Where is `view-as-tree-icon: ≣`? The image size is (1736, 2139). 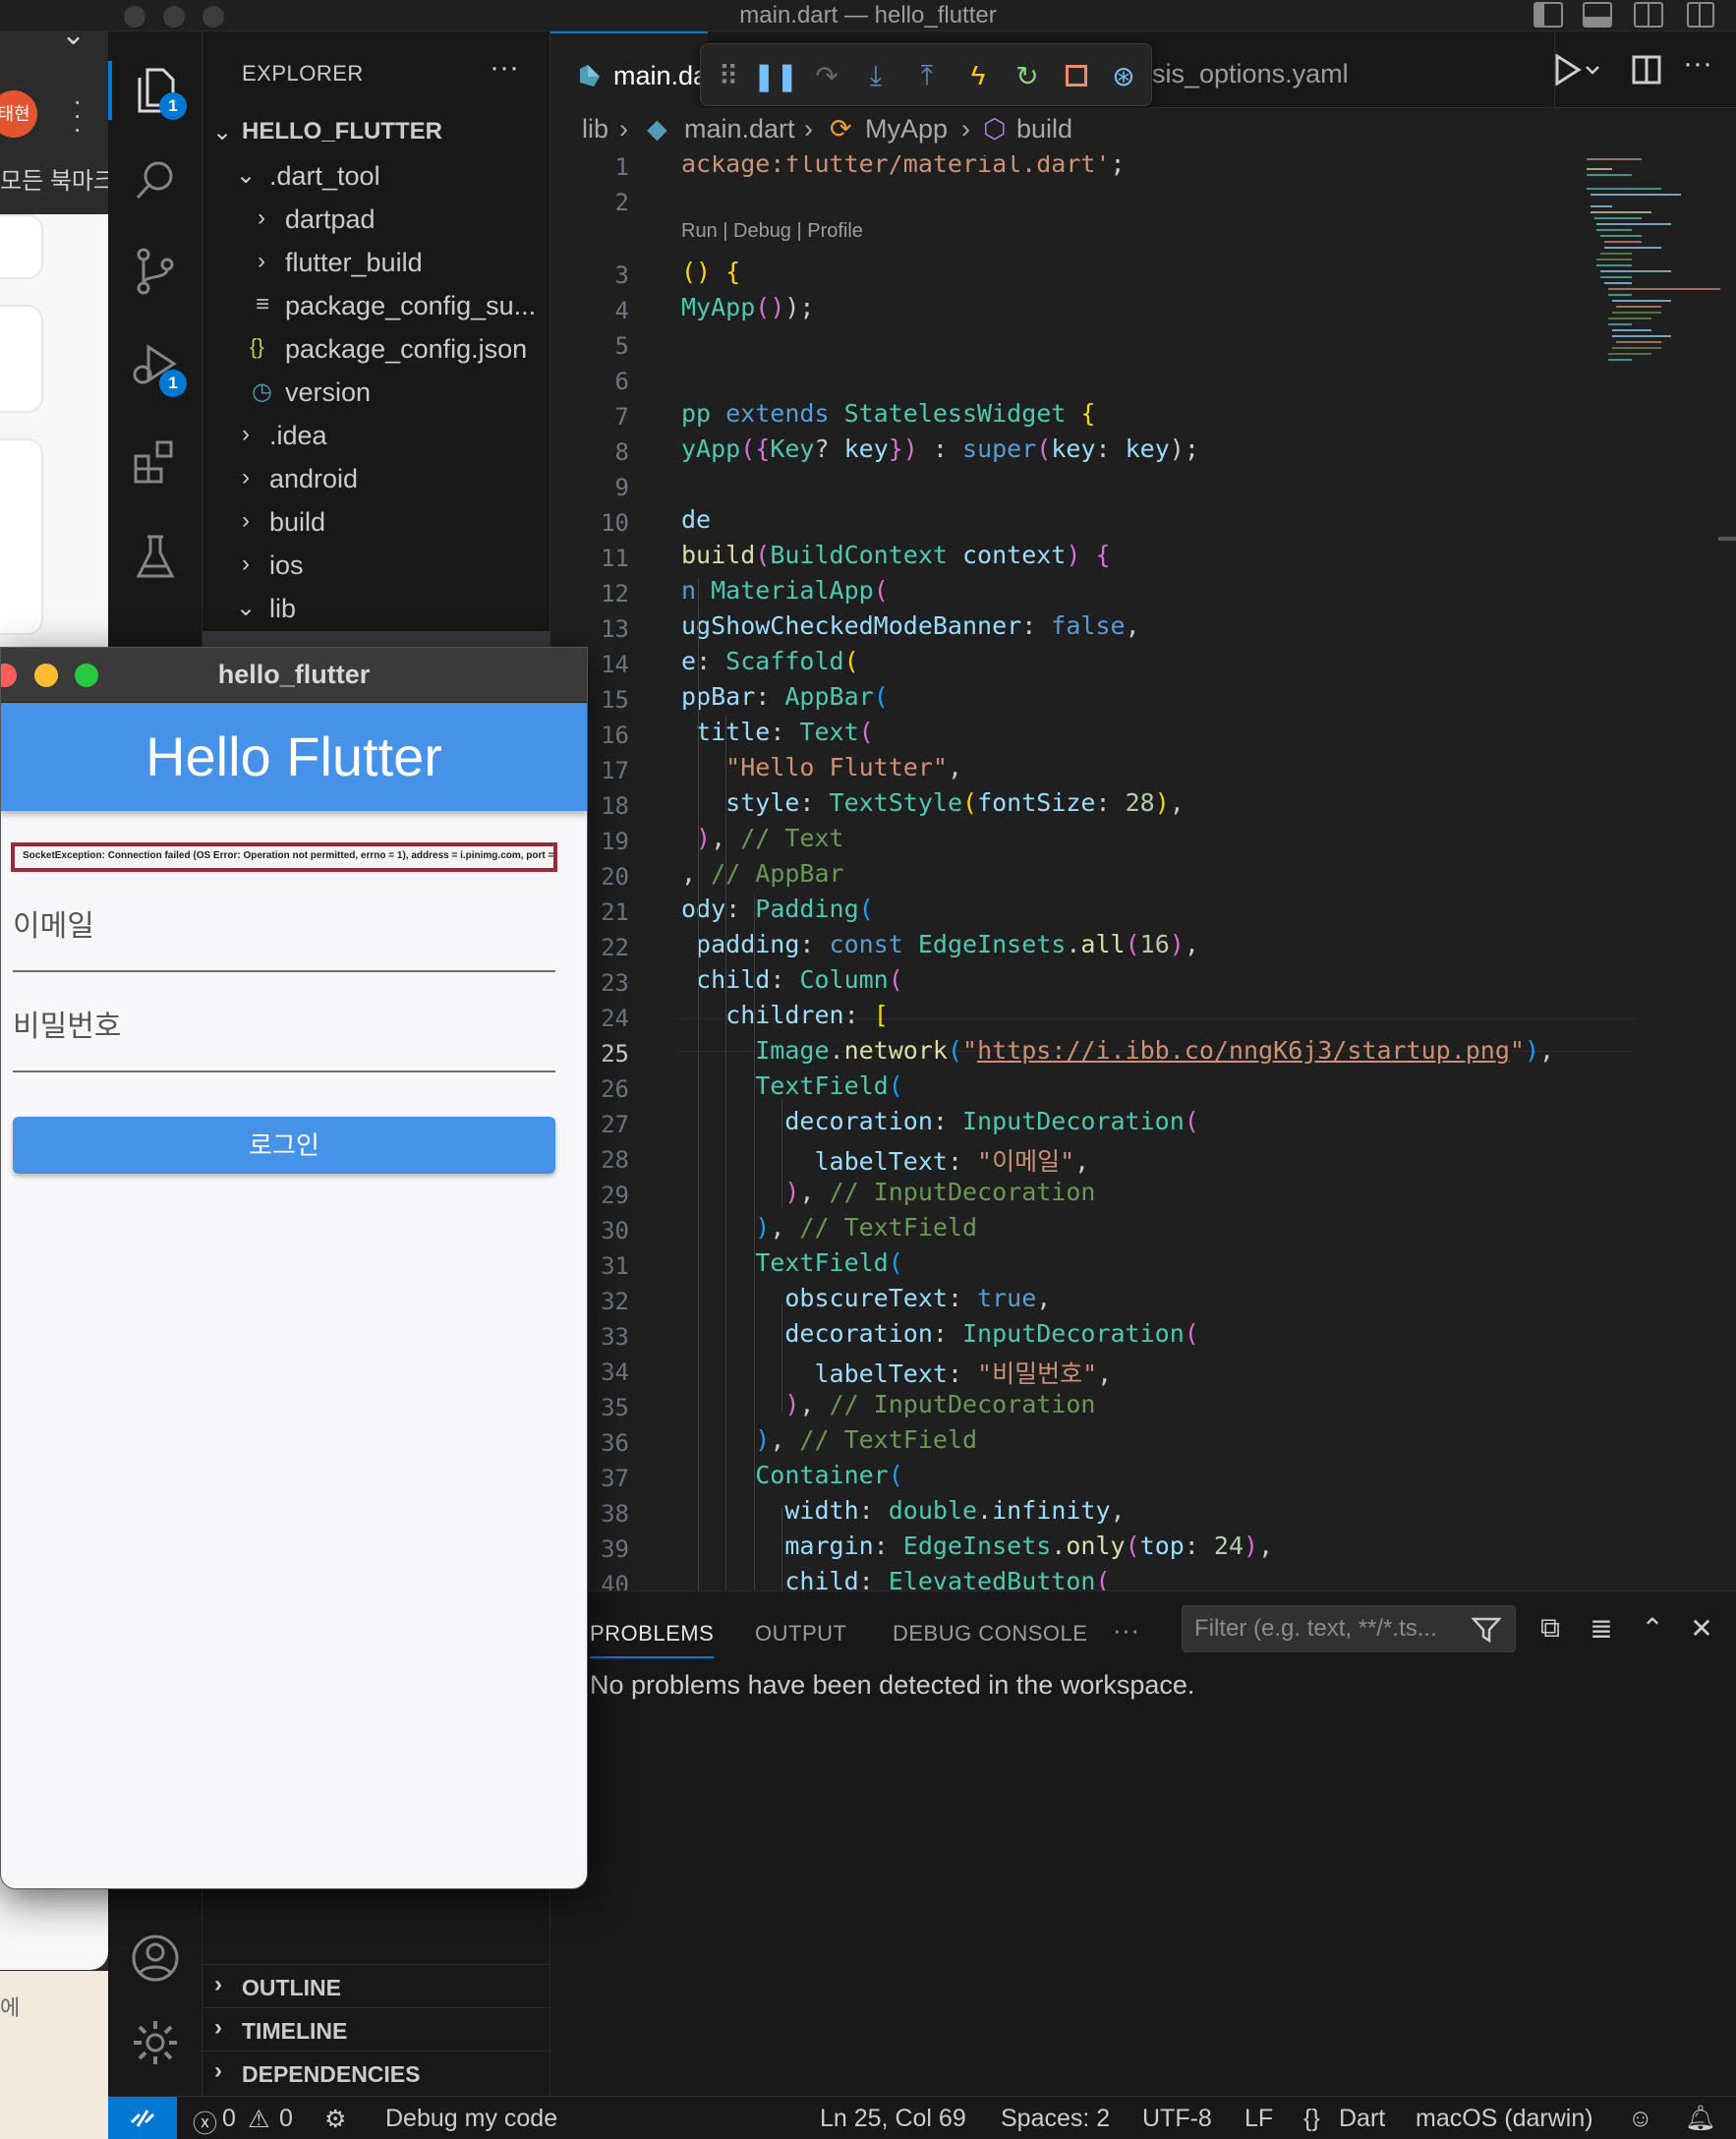 view-as-tree-icon: ≣ is located at coordinates (1601, 1628).